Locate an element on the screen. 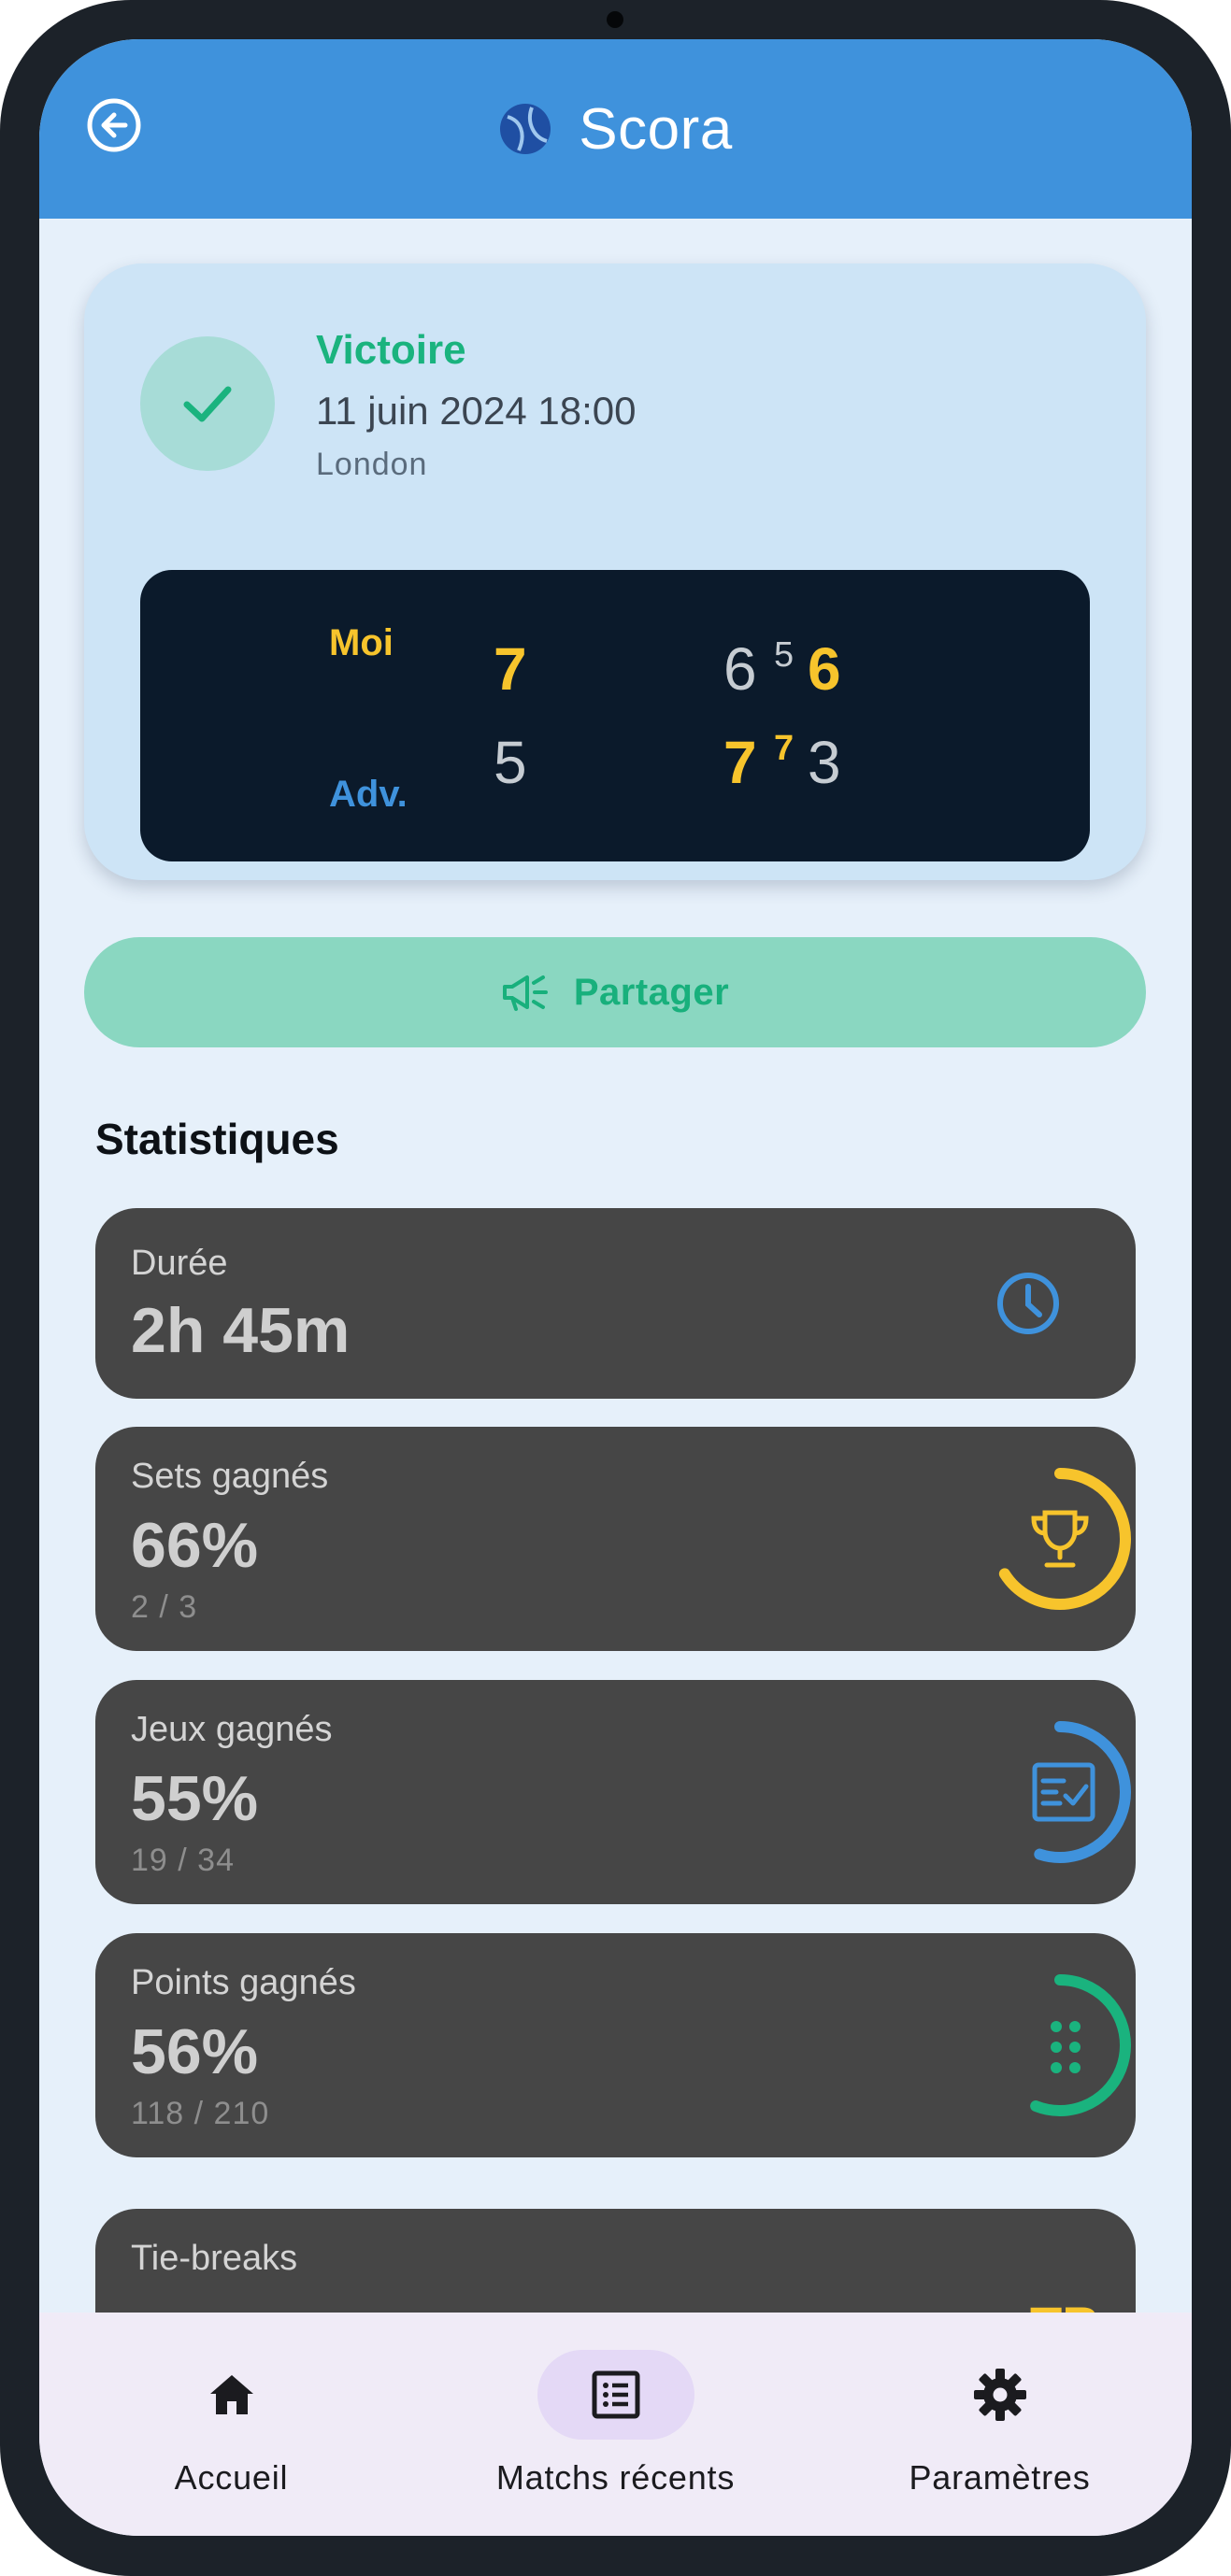 This screenshot has height=2576, width=1231. stat-label: Jeux gagnés is located at coordinates (232, 1730).